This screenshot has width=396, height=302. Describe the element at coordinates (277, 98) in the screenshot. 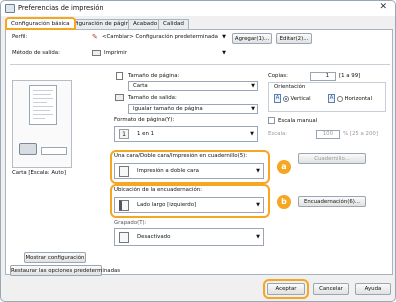

I see `portrait-icon: A` at that location.